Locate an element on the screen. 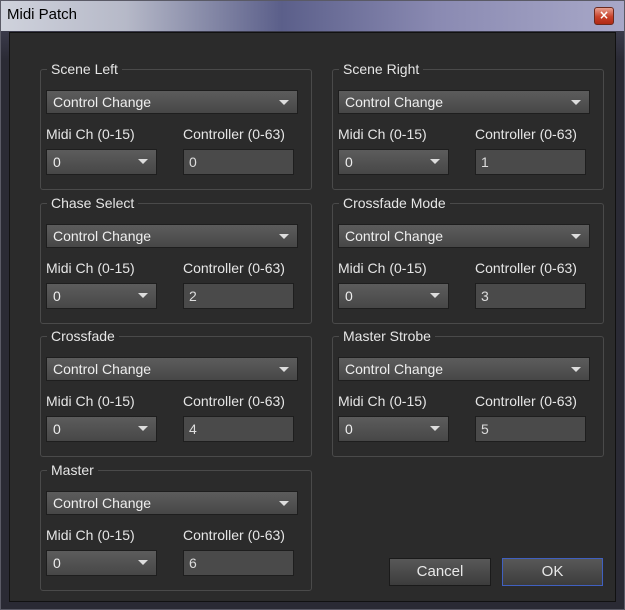 This screenshot has height=610, width=625. close-icon: × is located at coordinates (604, 15).